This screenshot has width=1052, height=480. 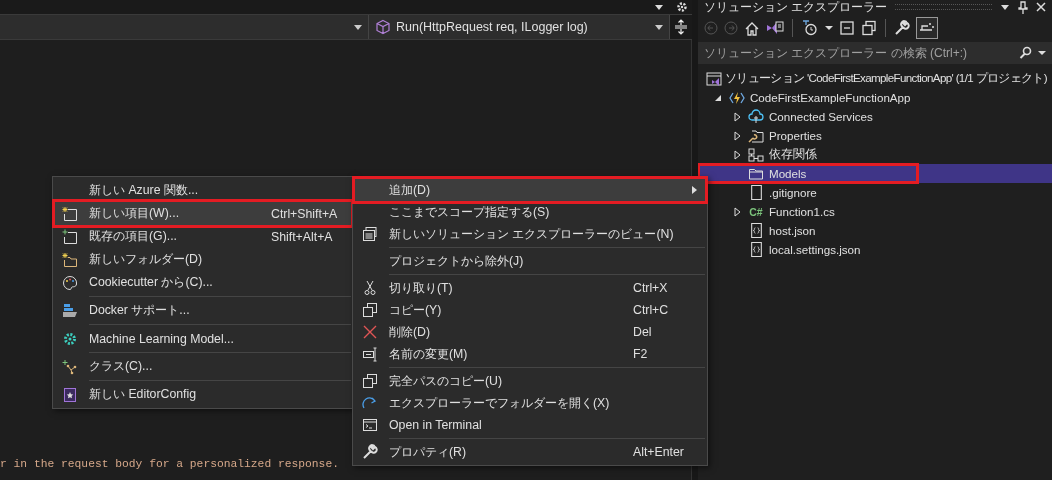 What do you see at coordinates (70, 394) in the screenshot?
I see `star-file-icon` at bounding box center [70, 394].